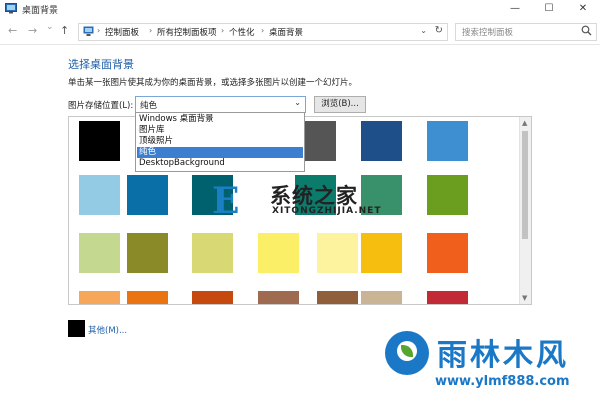 Image resolution: width=600 pixels, height=402 pixels. Describe the element at coordinates (213, 83) in the screenshot. I see `page-subtitle: 单击某一张图片使其成为你的桌面背景，或选择多张图片以创建一个幻灯片。` at that location.